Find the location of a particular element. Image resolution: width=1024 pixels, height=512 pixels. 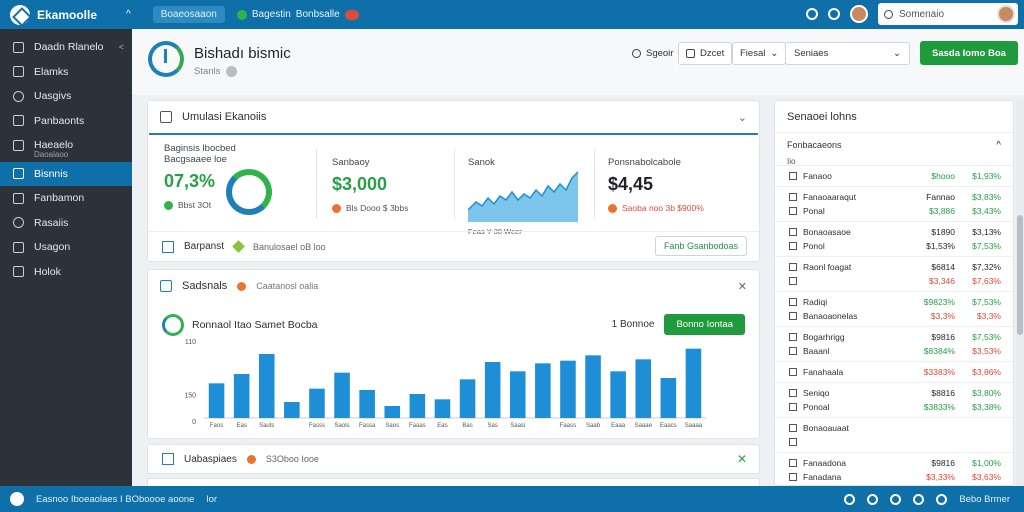

sidebar-item-usagon: Usagon is located at coordinates (66, 247).